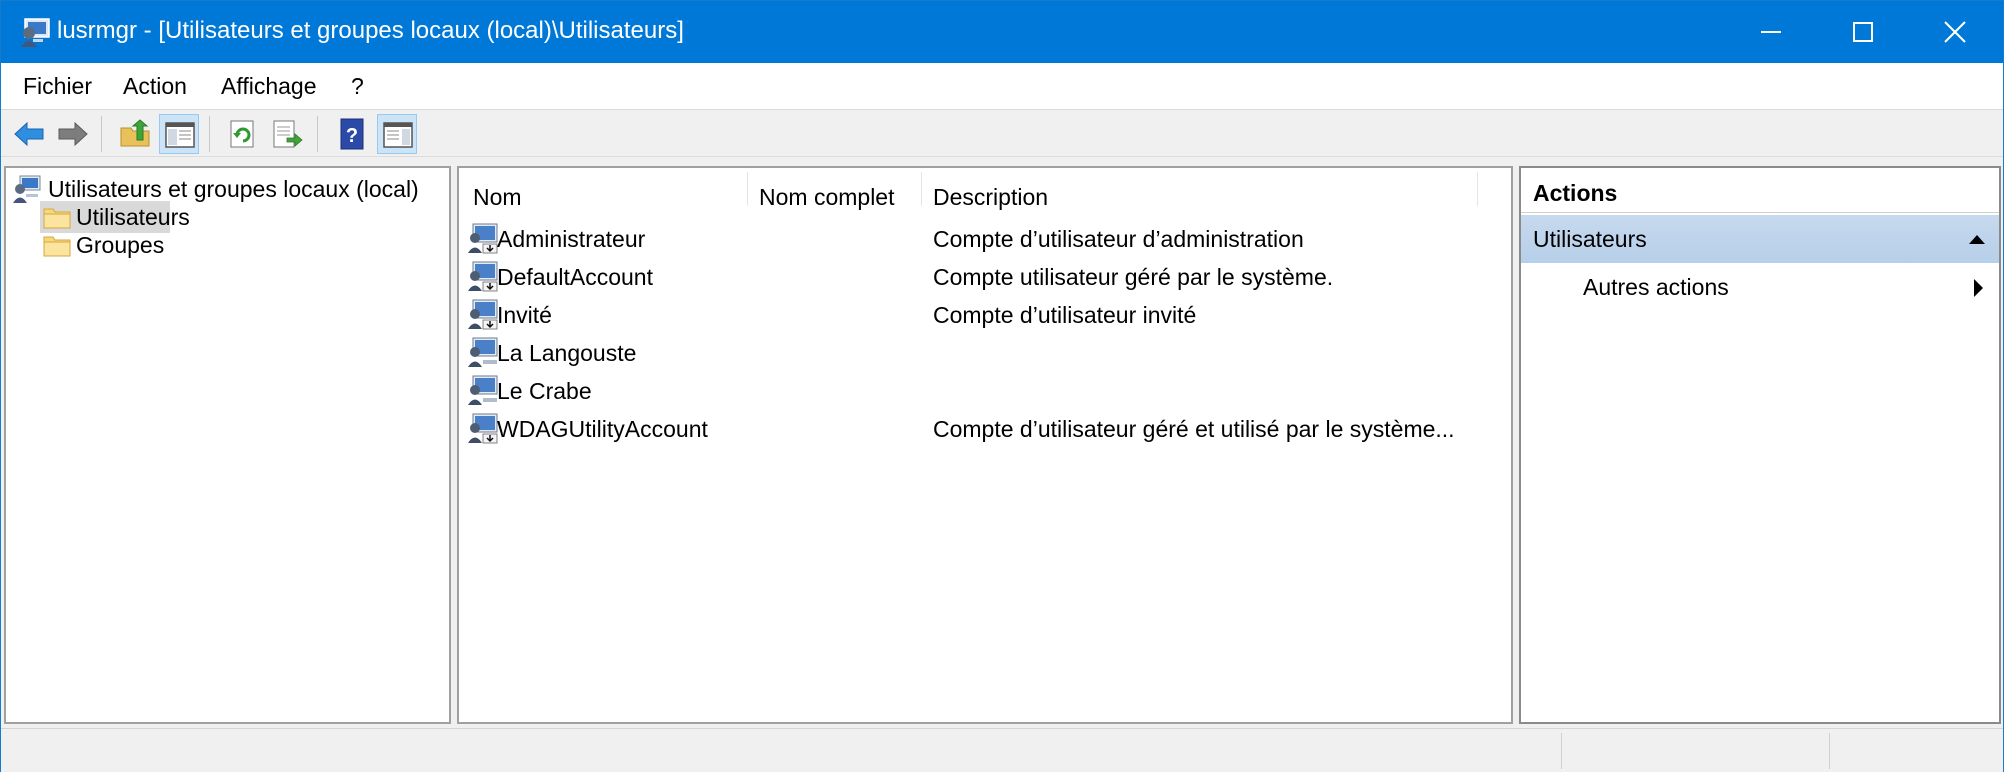 Image resolution: width=2004 pixels, height=772 pixels. What do you see at coordinates (497, 197) in the screenshot?
I see `column-header-nom: Nom` at bounding box center [497, 197].